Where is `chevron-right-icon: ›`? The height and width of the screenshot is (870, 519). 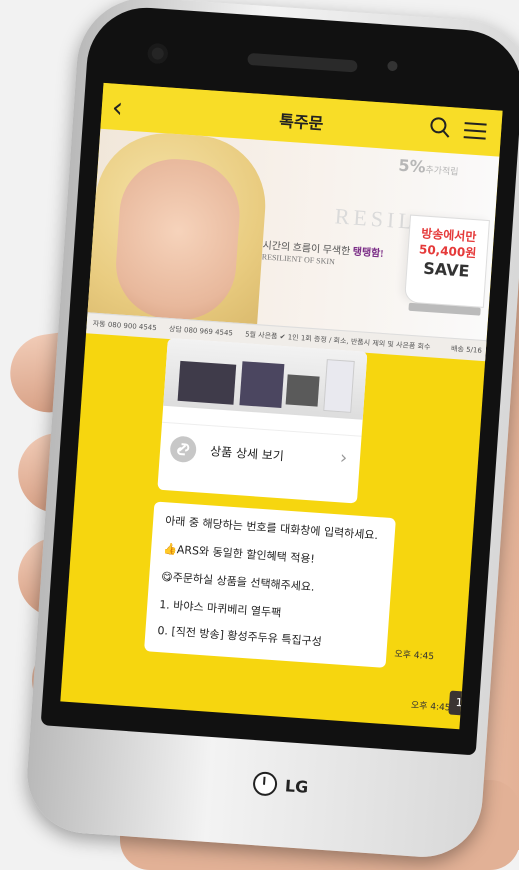
chevron-right-icon: › is located at coordinates (343, 458).